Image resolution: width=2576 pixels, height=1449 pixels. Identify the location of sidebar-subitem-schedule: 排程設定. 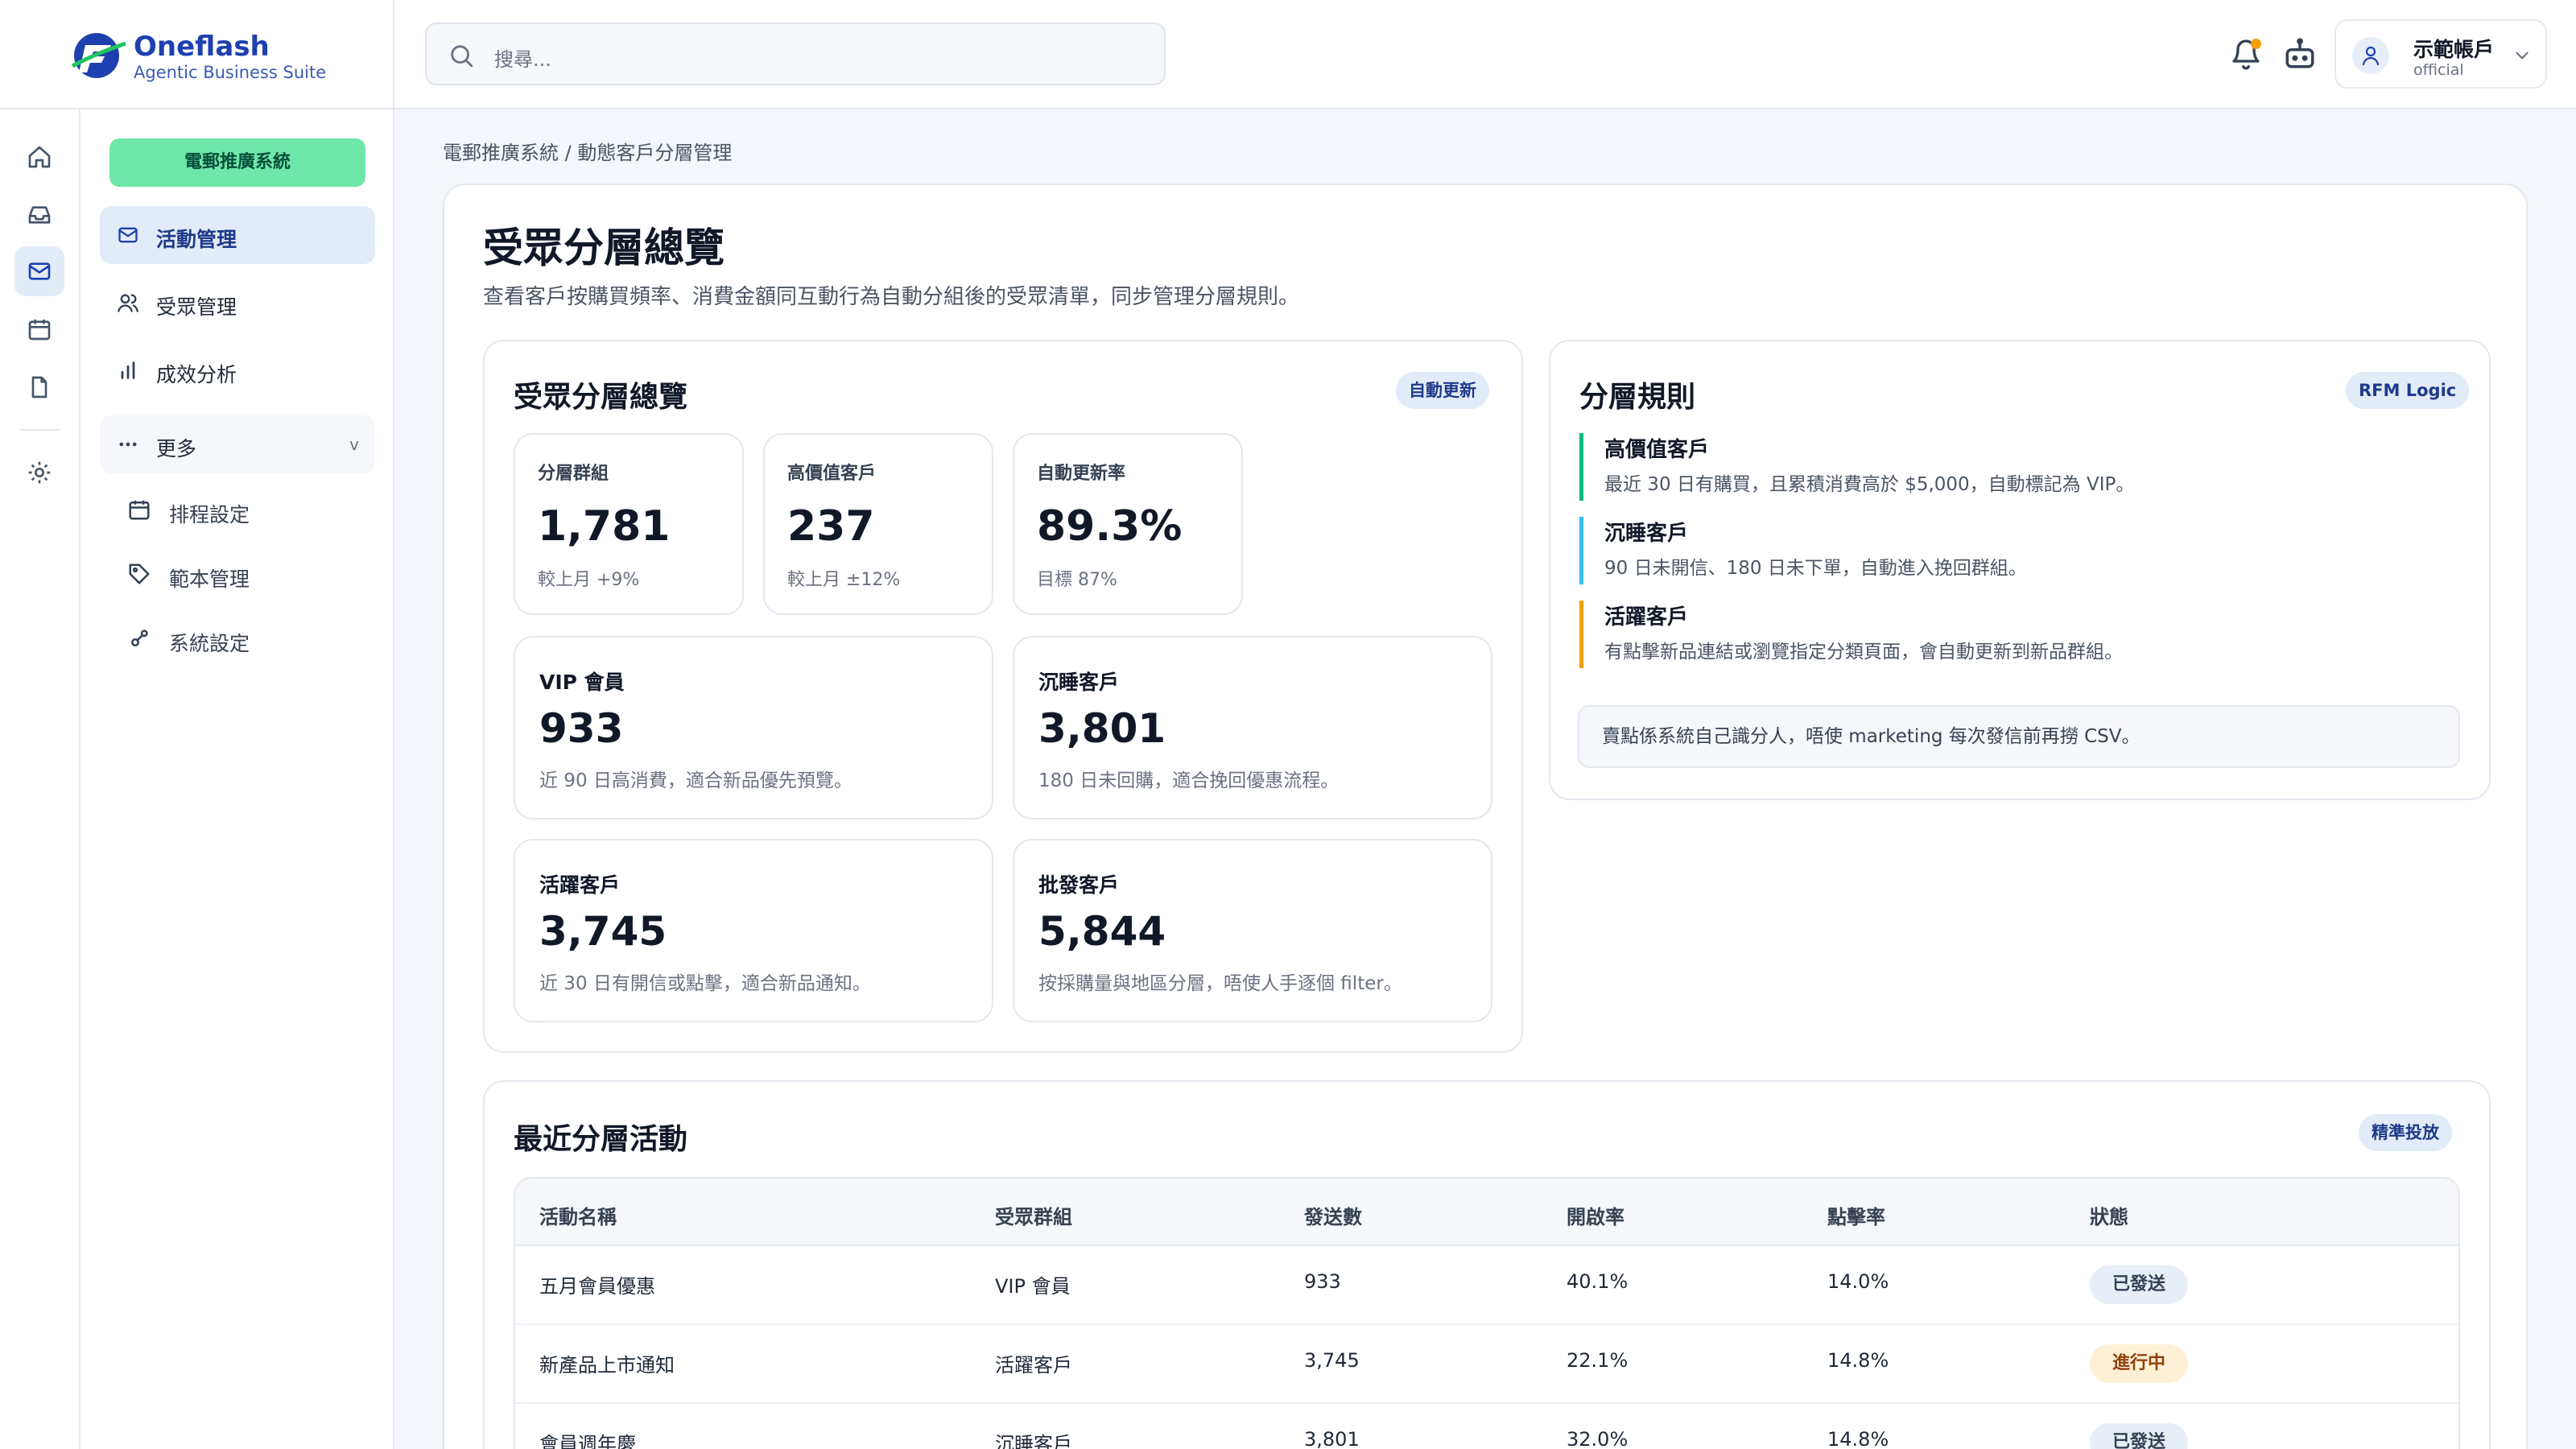
(248, 510).